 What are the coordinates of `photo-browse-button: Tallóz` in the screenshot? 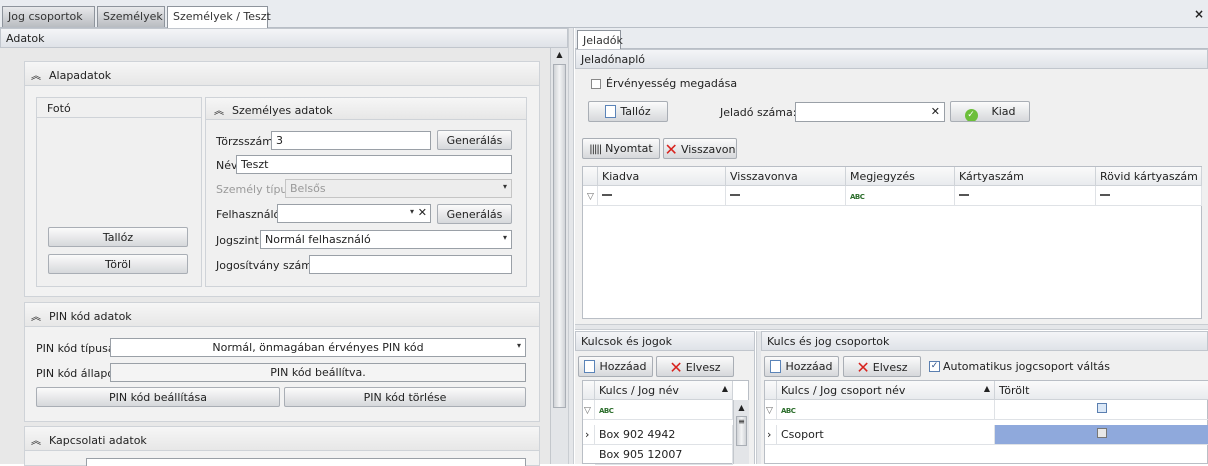 It's located at (118, 237).